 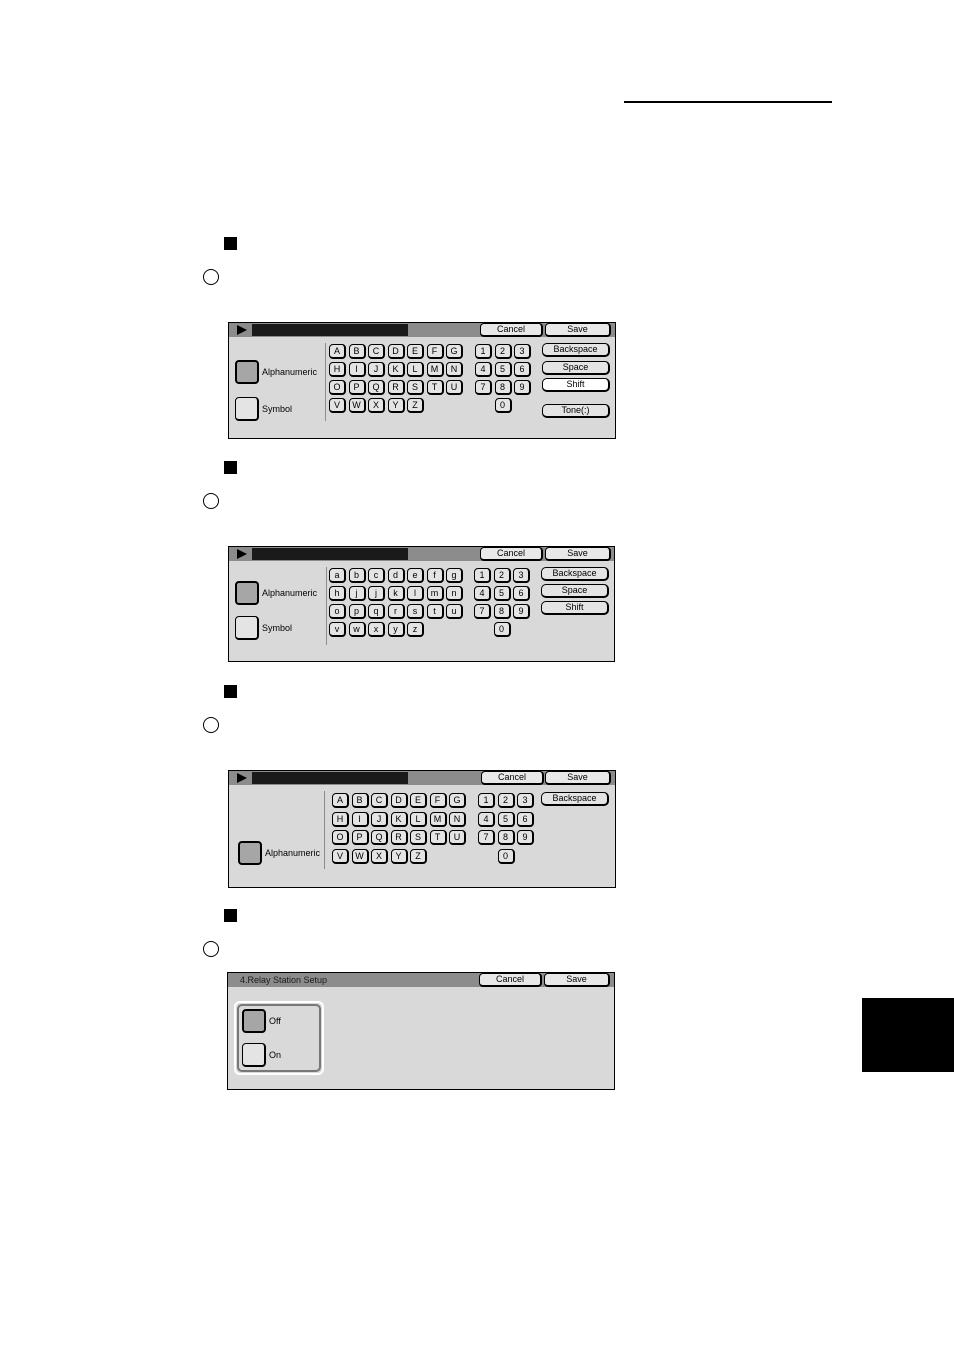 I want to click on key-letter: s, so click(x=415, y=611).